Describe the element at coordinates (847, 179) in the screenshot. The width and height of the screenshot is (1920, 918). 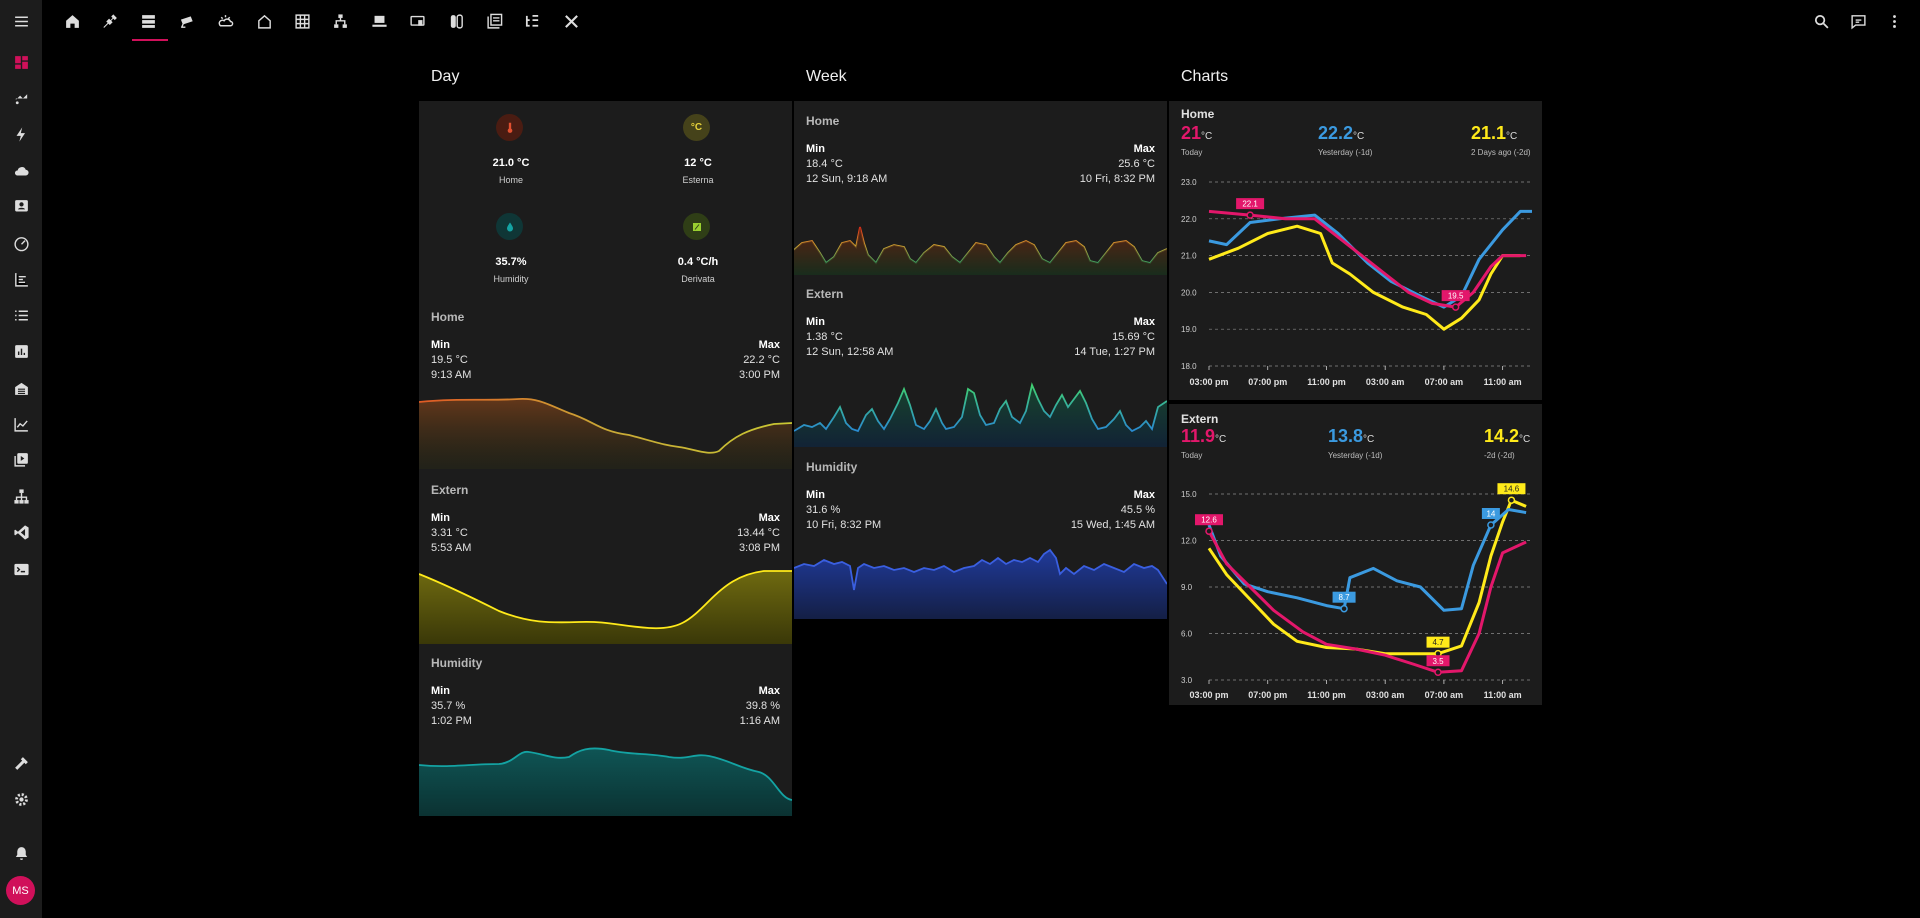
I see `min-time: 12 Sun, 9:18 AM` at that location.